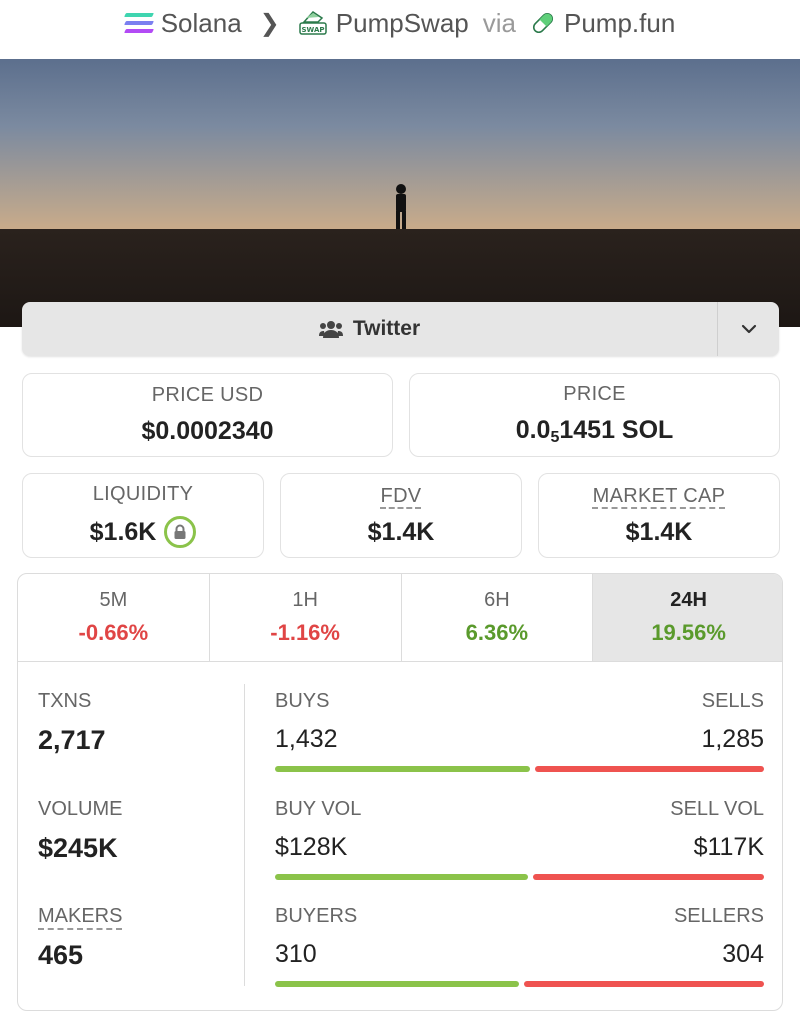 Image resolution: width=800 pixels, height=1024 pixels. I want to click on tab-1h-label: 1H, so click(305, 600).